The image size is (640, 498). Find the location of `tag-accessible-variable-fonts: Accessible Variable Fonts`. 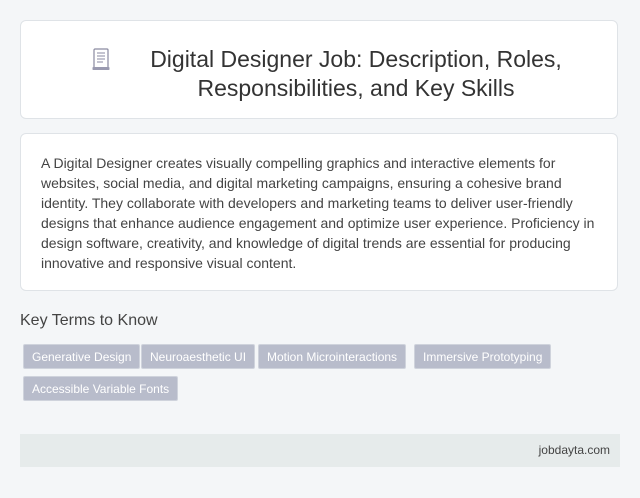

tag-accessible-variable-fonts: Accessible Variable Fonts is located at coordinates (101, 388).